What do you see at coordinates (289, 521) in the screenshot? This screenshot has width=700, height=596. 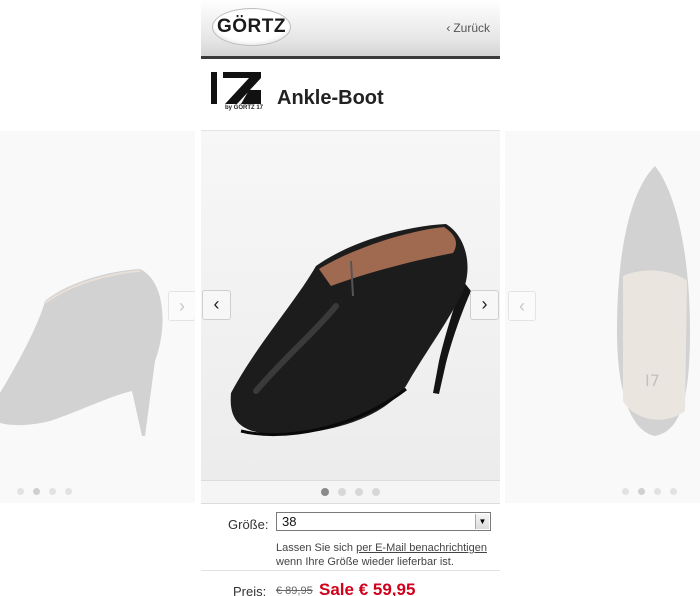 I see `size-select-value: 38` at bounding box center [289, 521].